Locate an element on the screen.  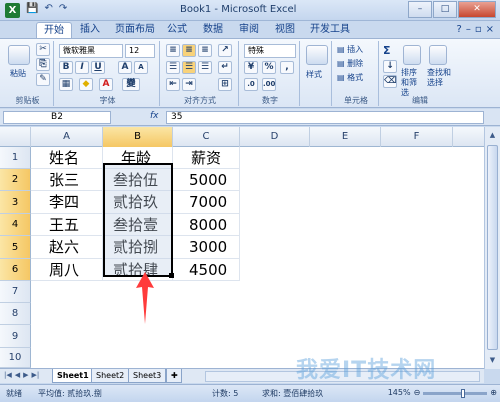
grow-font-button: A is located at coordinates (125, 67).